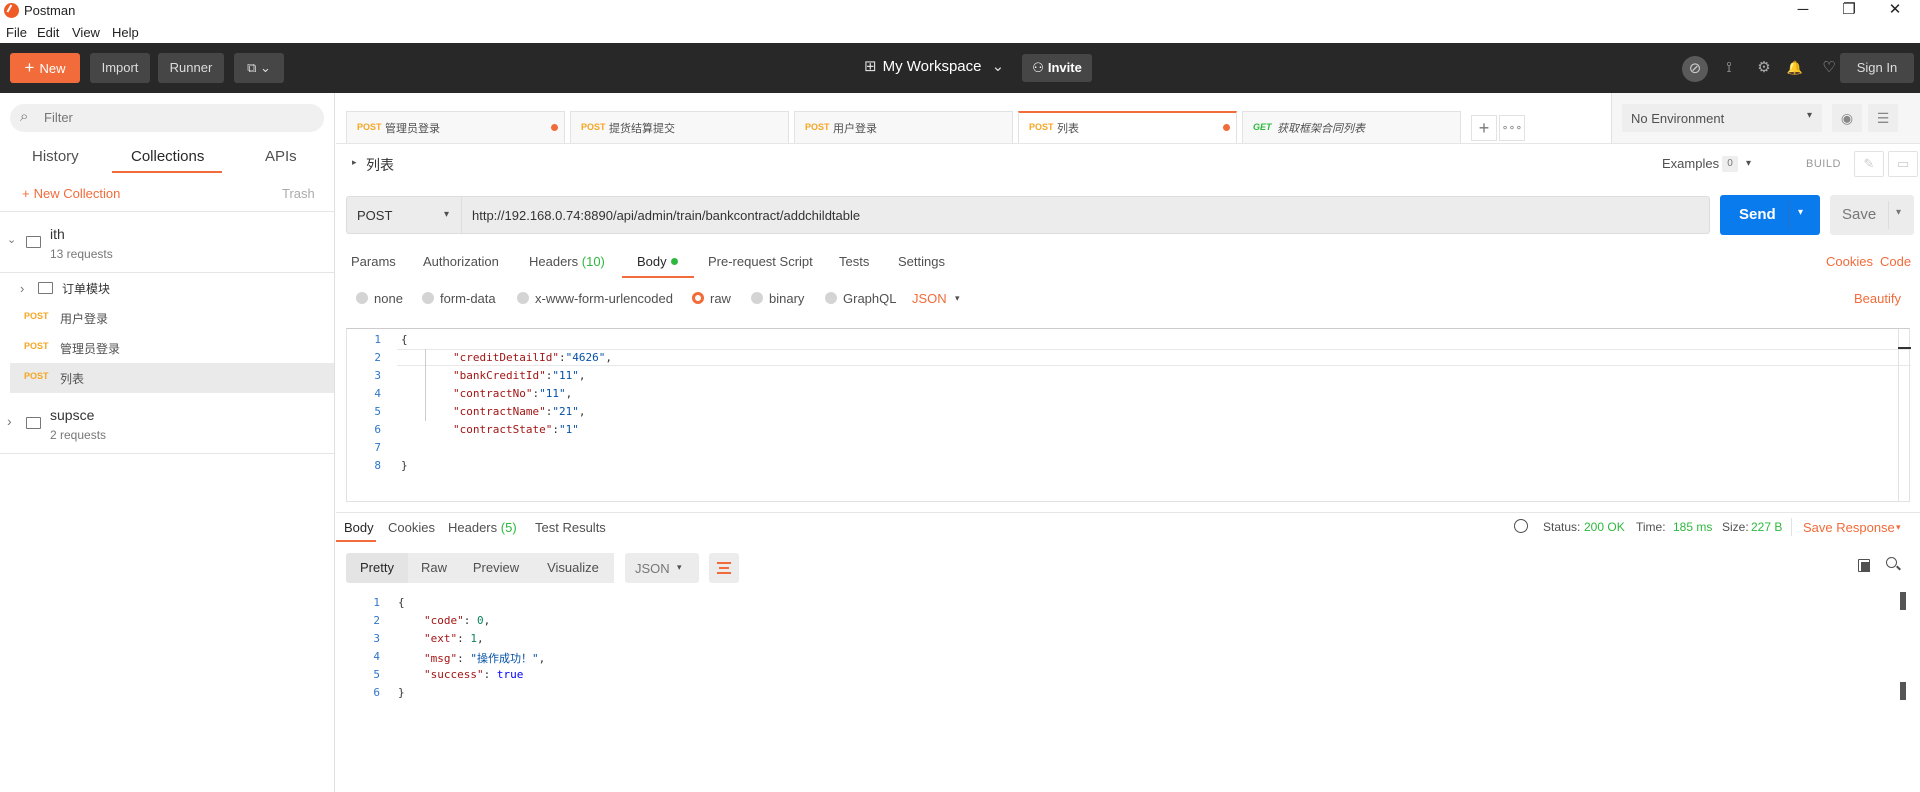 The height and width of the screenshot is (792, 1920). I want to click on tab-collections: Collections, so click(167, 156).